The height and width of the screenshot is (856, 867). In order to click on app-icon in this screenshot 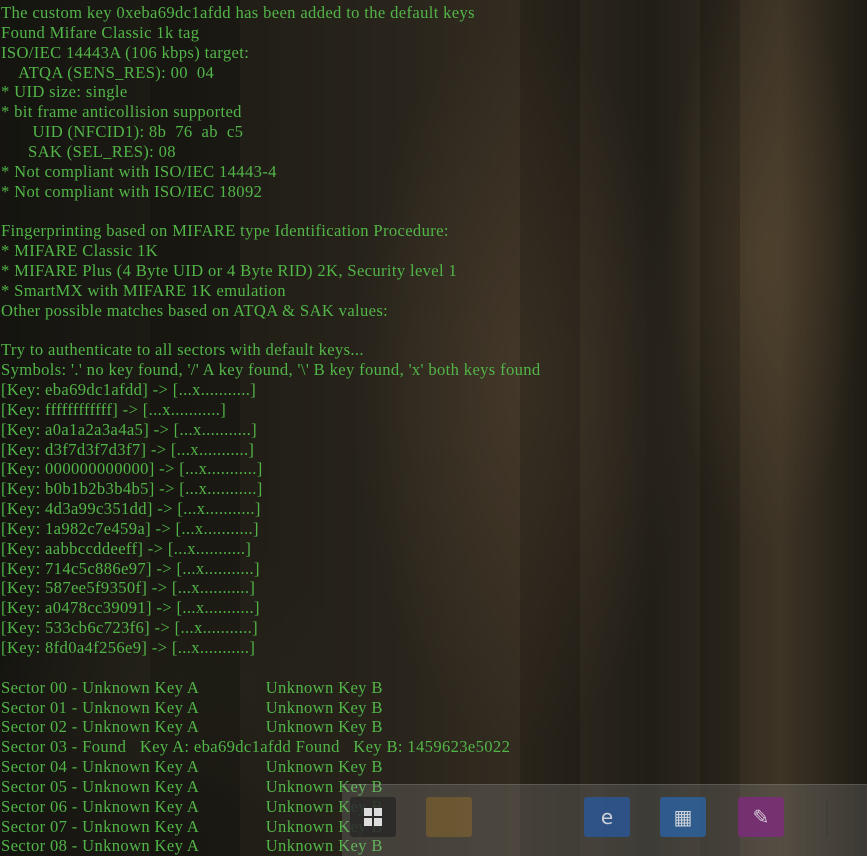, I will do `click(449, 817)`.